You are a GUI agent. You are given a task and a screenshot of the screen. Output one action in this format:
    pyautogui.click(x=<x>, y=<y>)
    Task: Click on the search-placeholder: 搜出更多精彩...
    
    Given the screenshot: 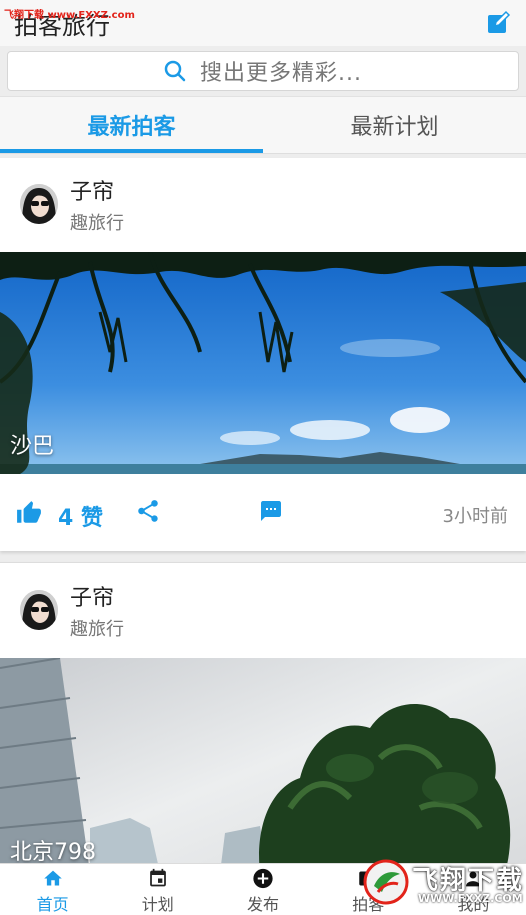 What is the action you would take?
    pyautogui.click(x=281, y=73)
    